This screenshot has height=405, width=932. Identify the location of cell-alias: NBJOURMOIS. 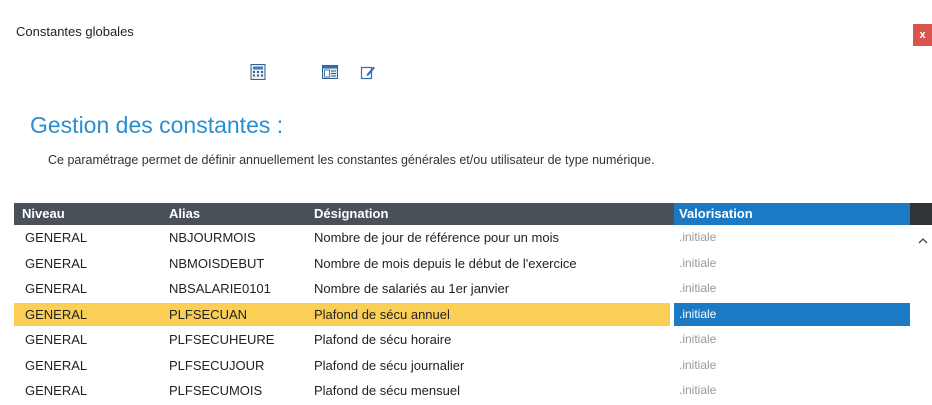
(212, 237).